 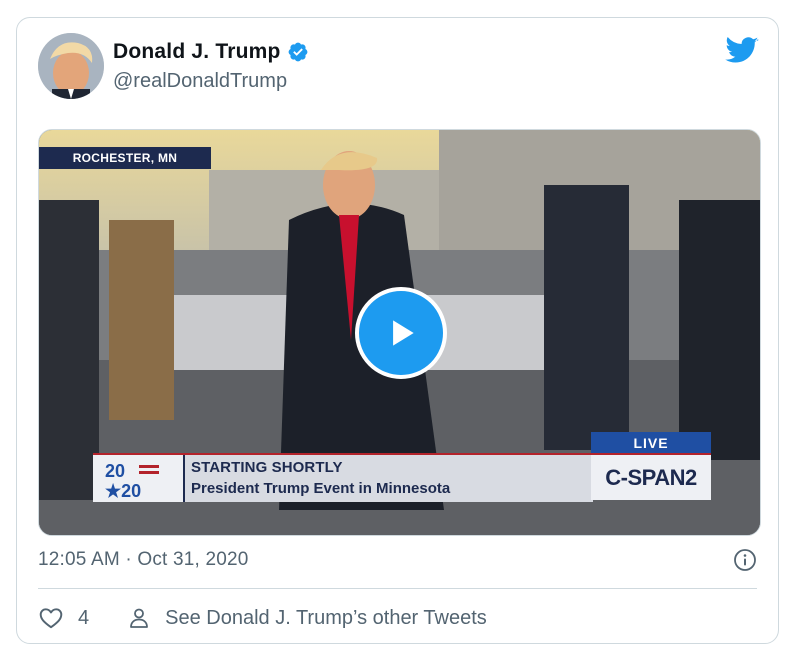 I want to click on tweet-actions: 4 See Donald J. Trump’s other Tweets, so click(x=262, y=618).